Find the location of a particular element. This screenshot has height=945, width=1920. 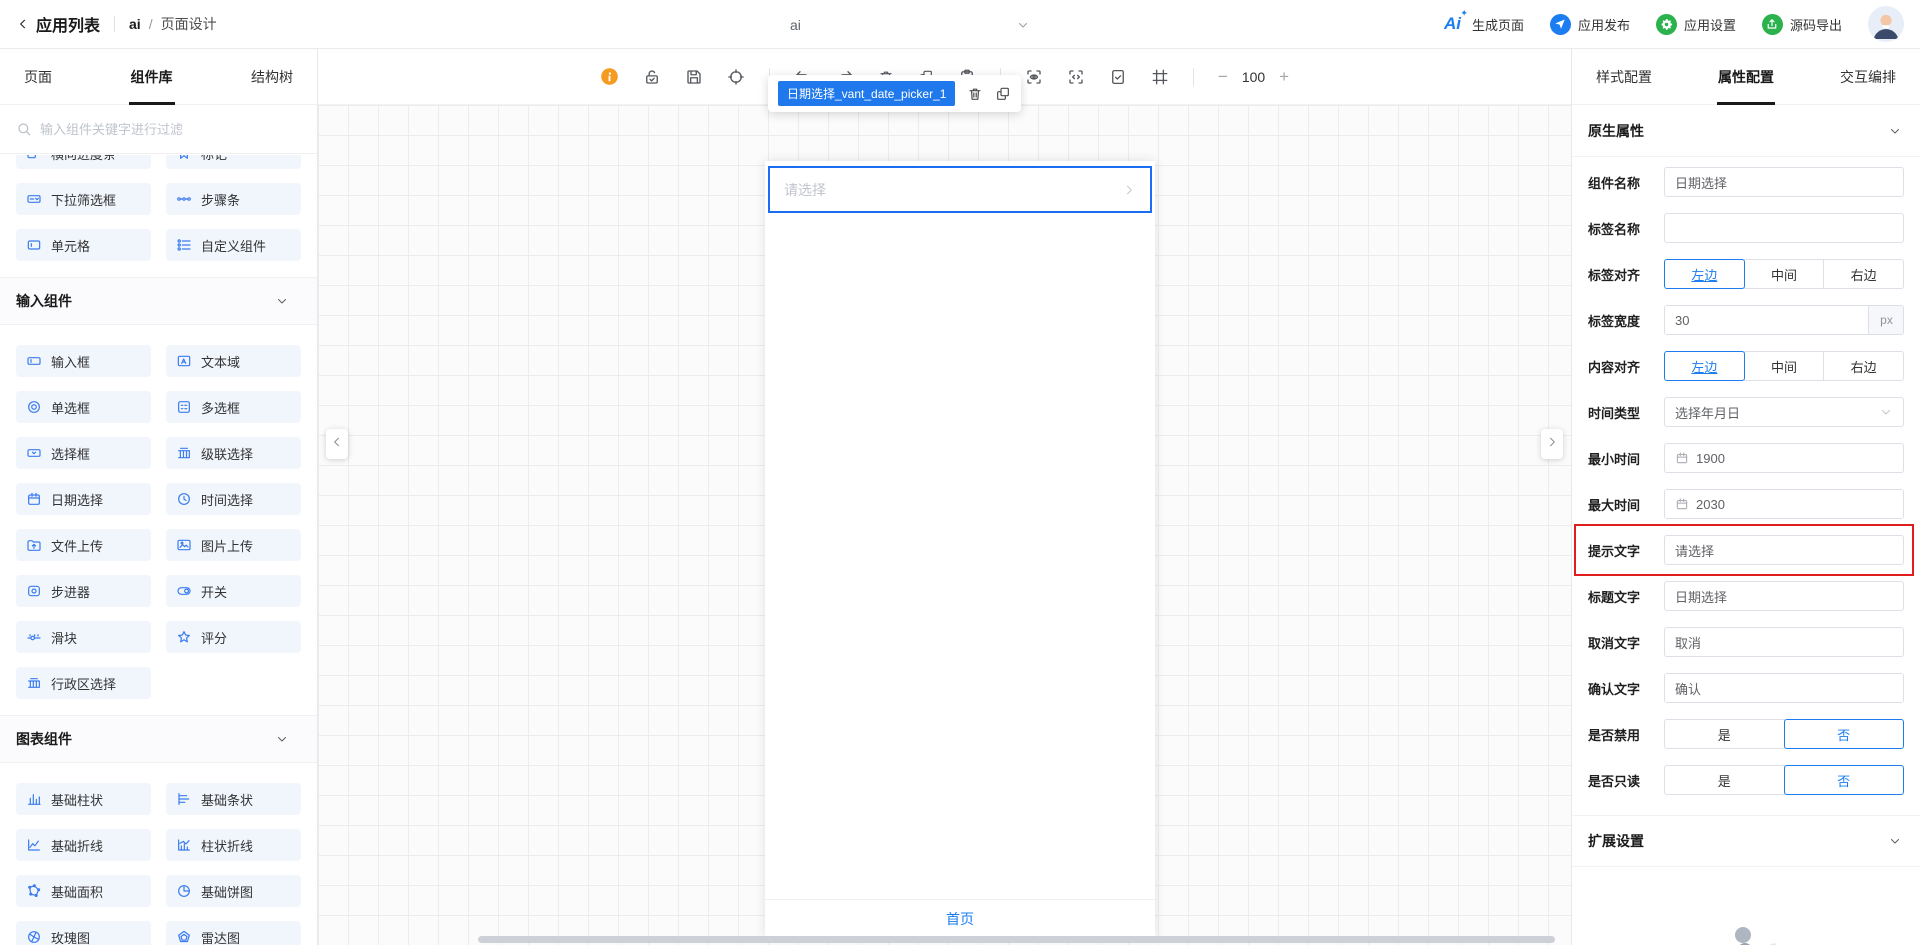

label-width-input: 30 px is located at coordinates (1784, 320).